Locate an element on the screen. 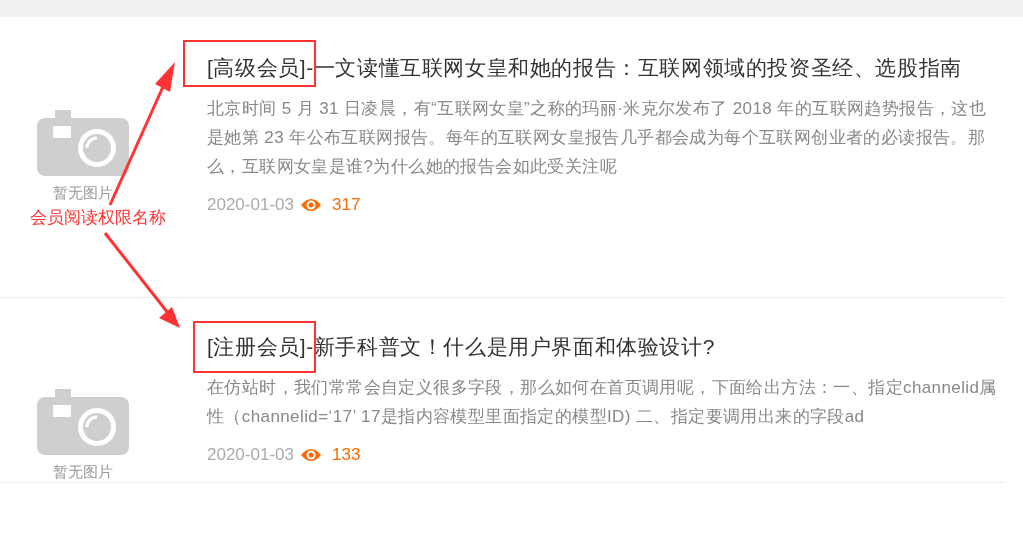 This screenshot has width=1023, height=535. article-title: [注册会员]-新手科普文！什么是用户界面和体验设计? is located at coordinates (598, 347).